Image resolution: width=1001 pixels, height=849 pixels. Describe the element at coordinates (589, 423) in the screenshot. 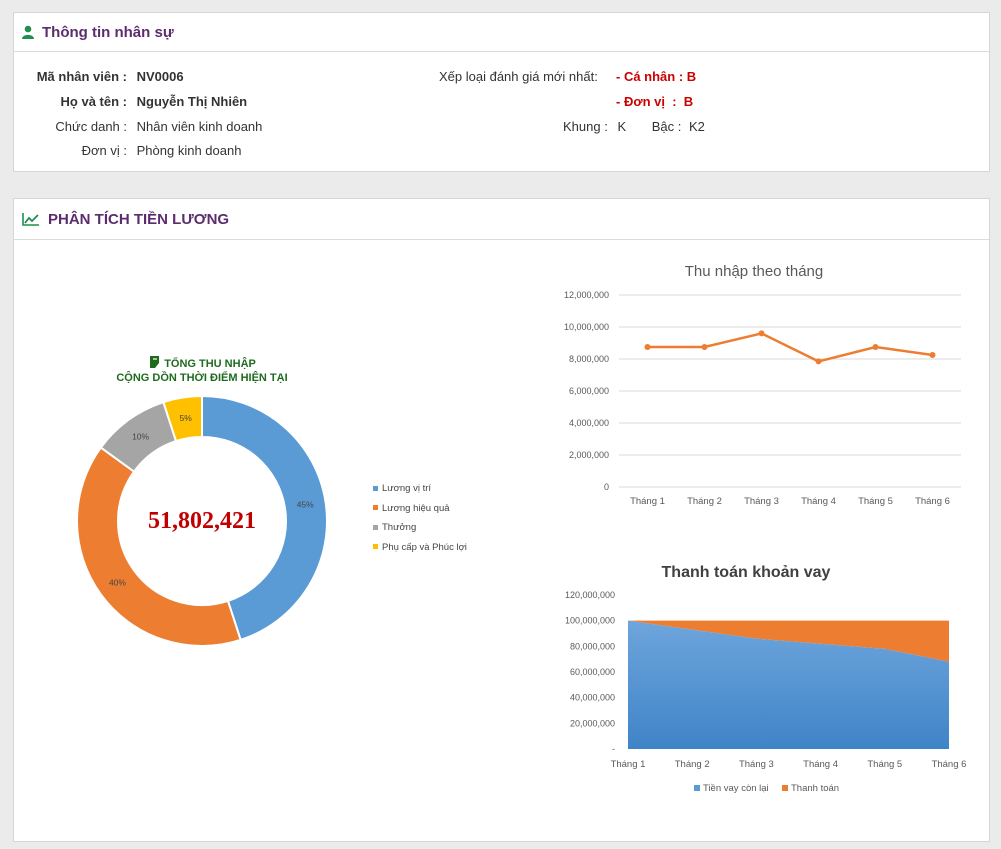

I see `y-tick-label: 4,000,000` at that location.